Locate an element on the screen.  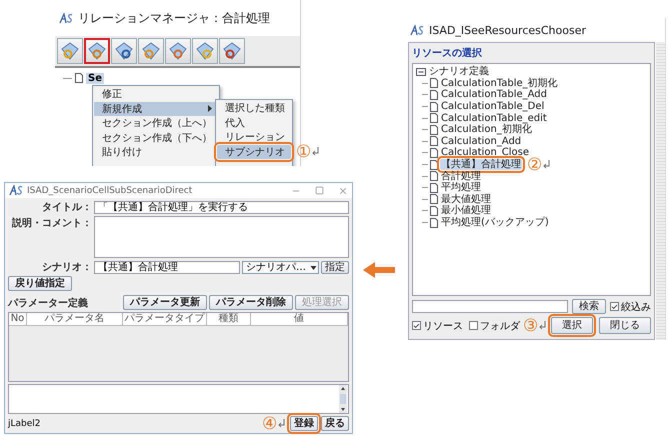
menu-item: 貼り付け is located at coordinates (156, 152).